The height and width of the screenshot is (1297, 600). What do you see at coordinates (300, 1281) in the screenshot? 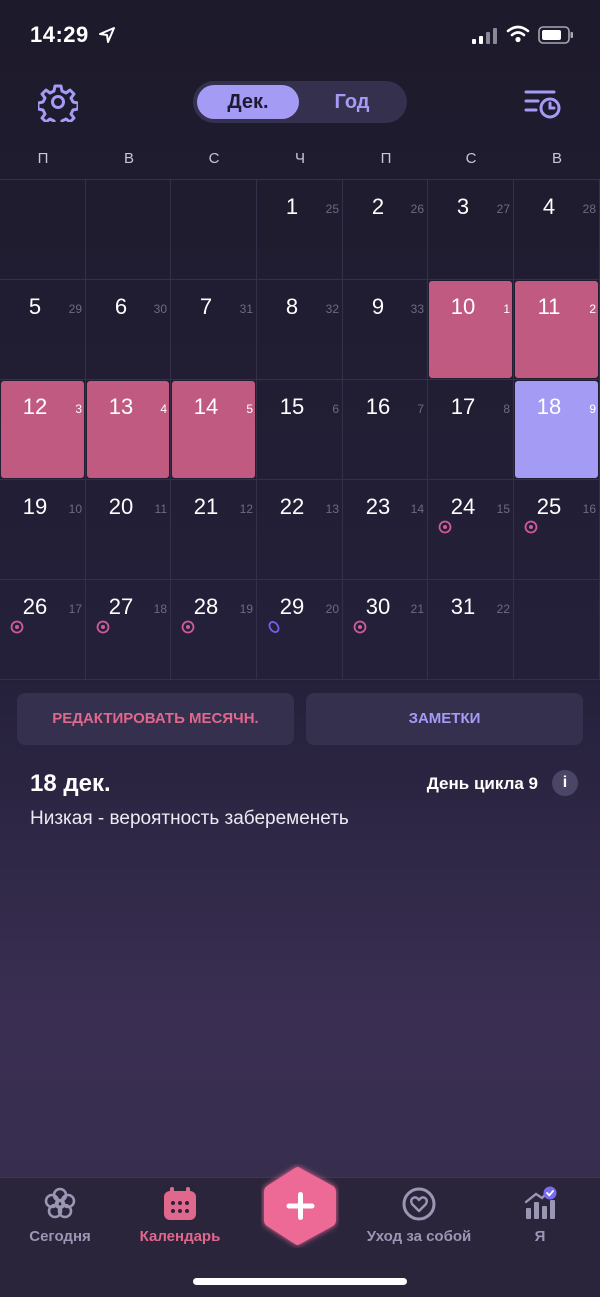
I see `home-indicator` at bounding box center [300, 1281].